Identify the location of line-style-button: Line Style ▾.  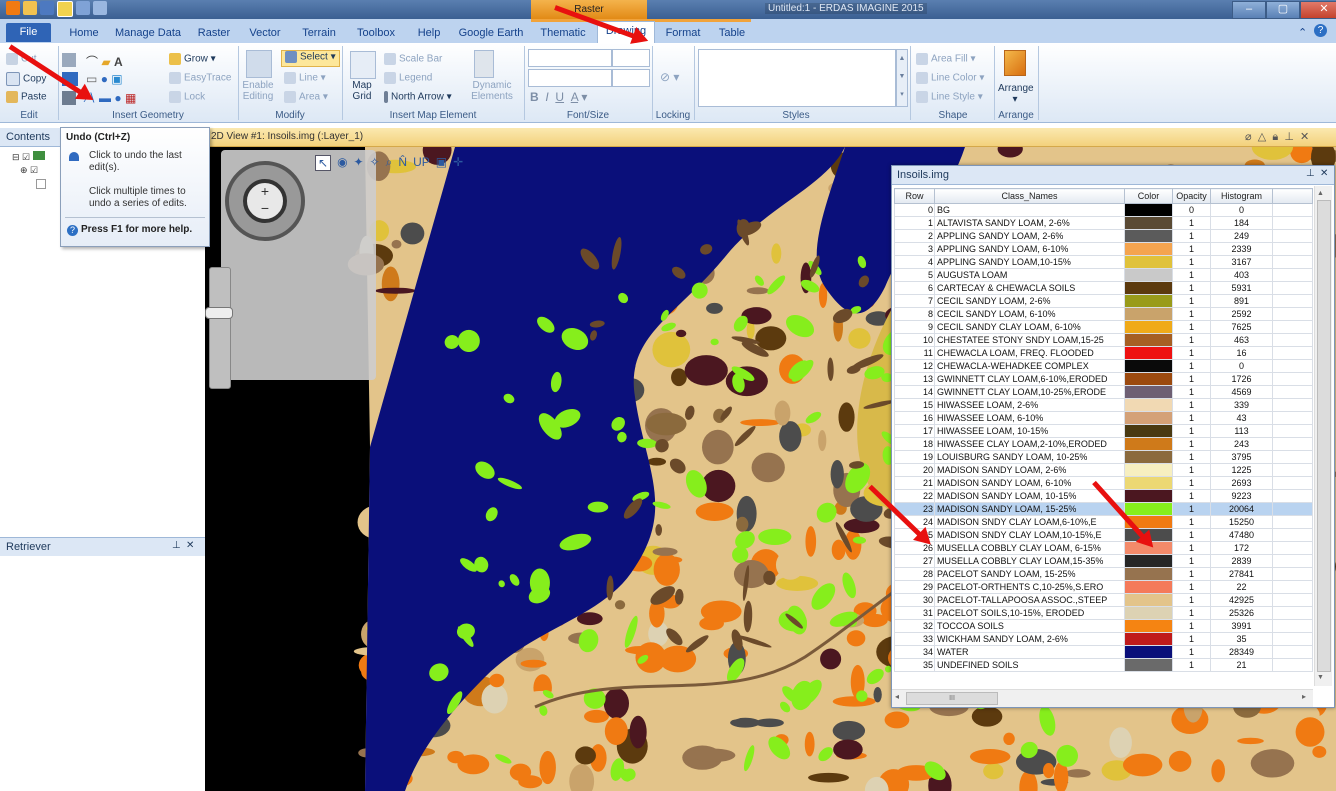
(949, 97).